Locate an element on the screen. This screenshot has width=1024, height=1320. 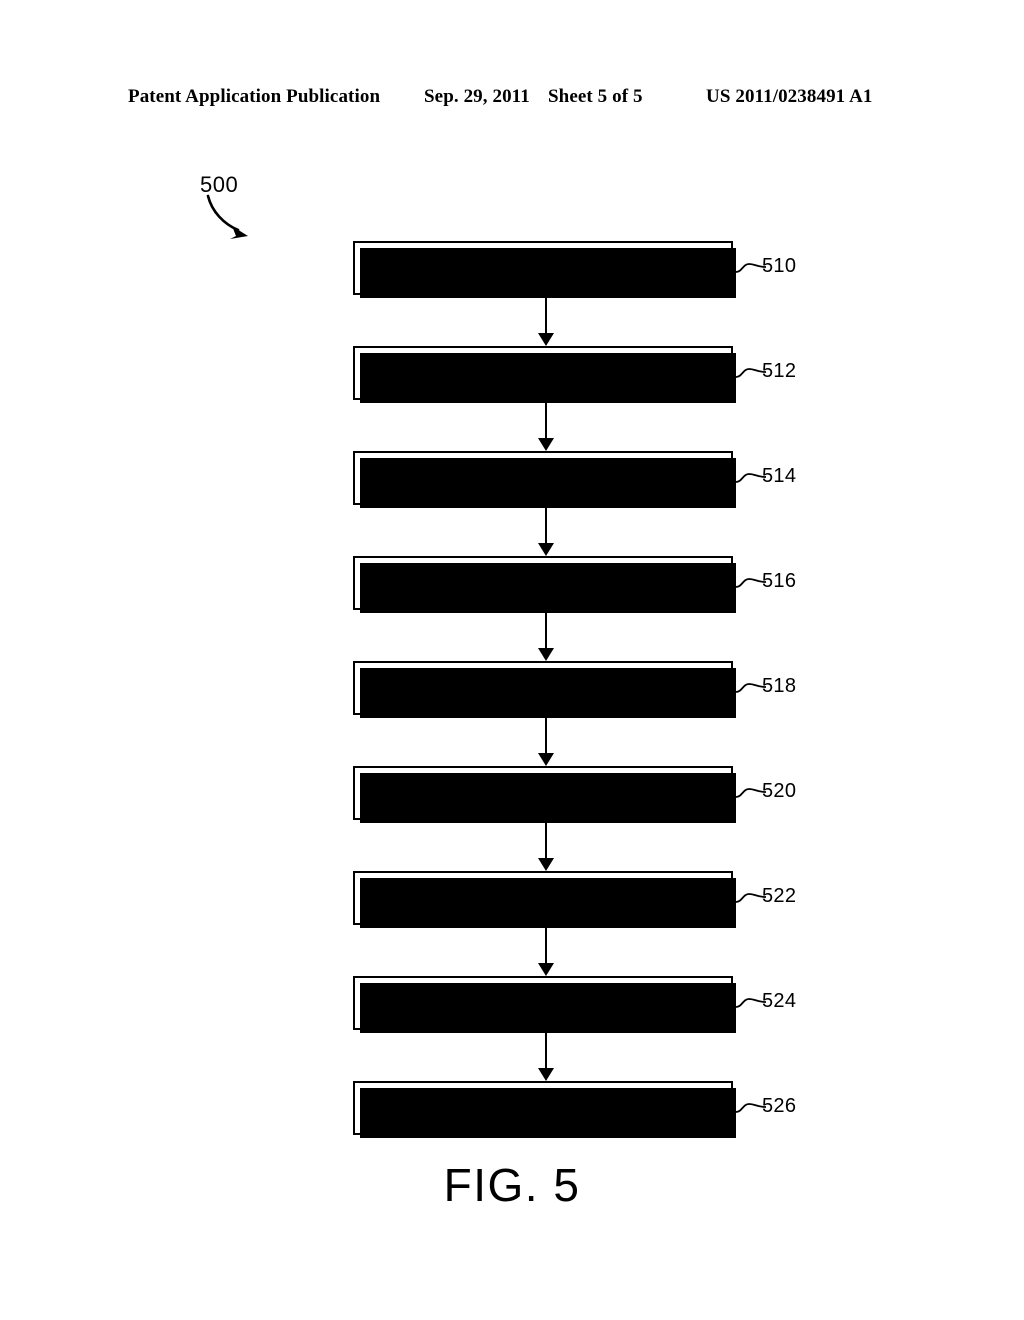
process-box-label: SELECT AN ADVERTISEMENT(S) is located at coordinates (543, 1002).